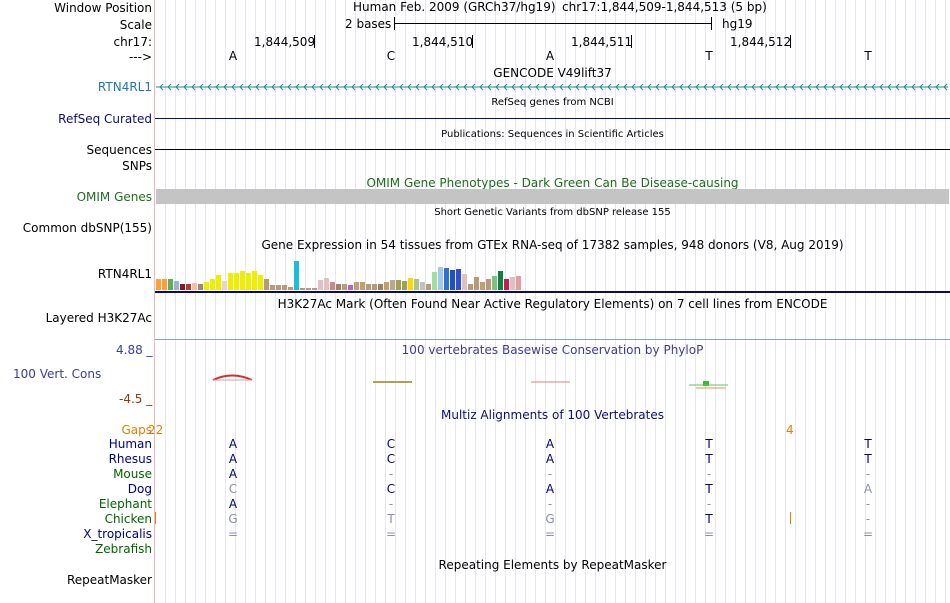 The height and width of the screenshot is (603, 950). What do you see at coordinates (114, 197) in the screenshot?
I see `omim-label: OMIM Genes` at bounding box center [114, 197].